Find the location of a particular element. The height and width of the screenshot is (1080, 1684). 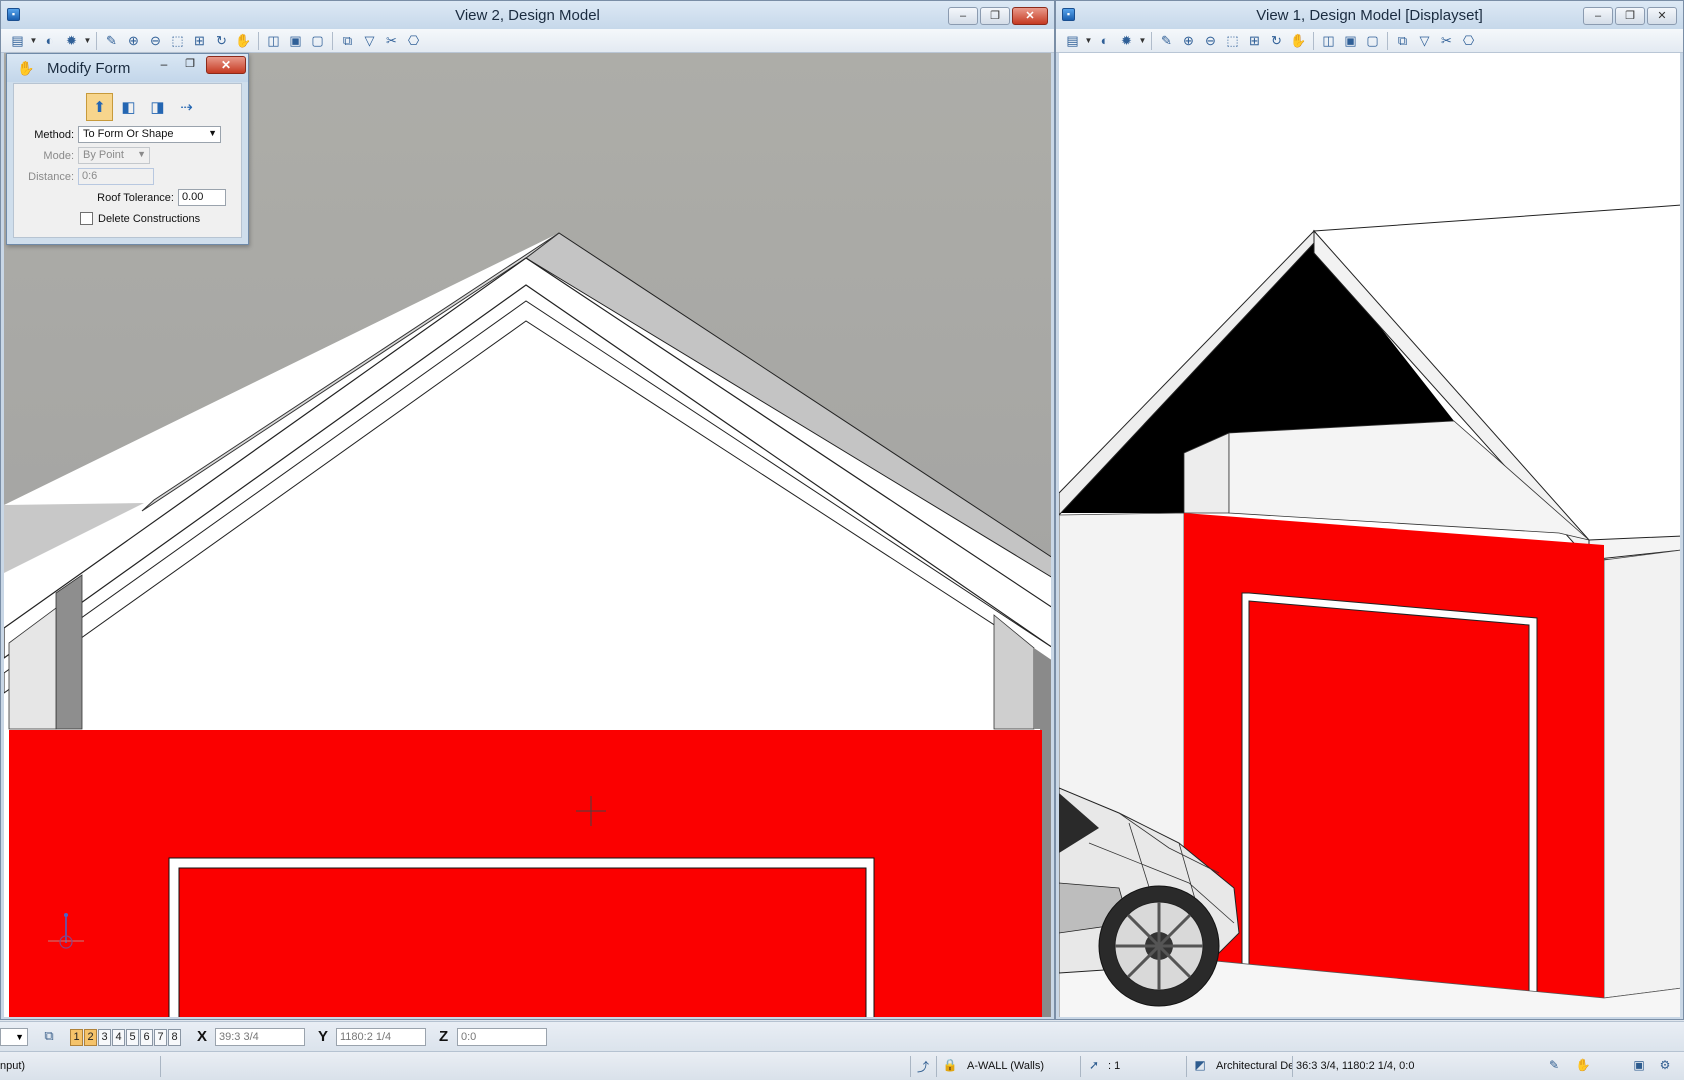

cursor-location: 36:3 3/4, 1180:2 1/4, 0:0 is located at coordinates (1355, 1066).